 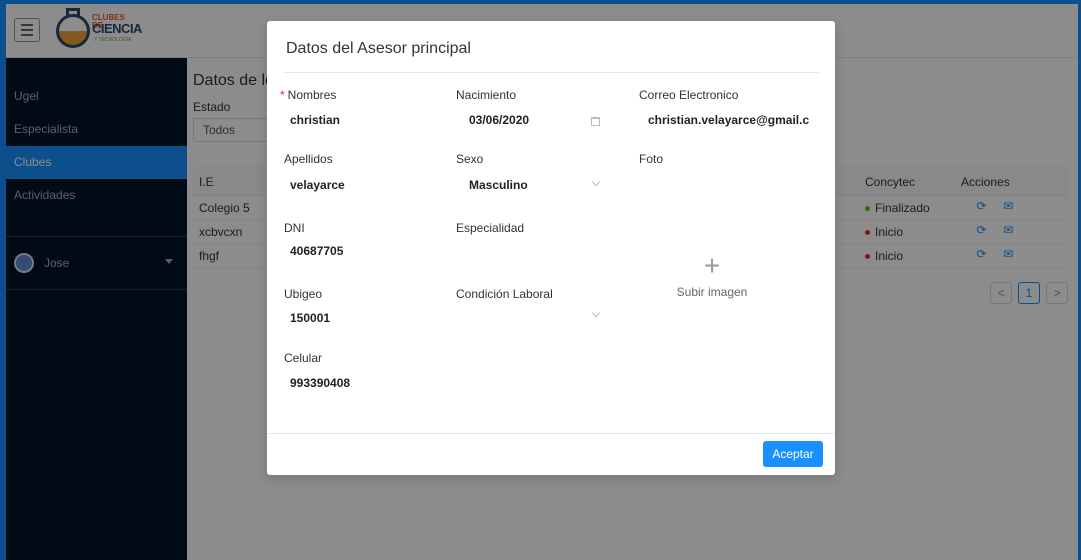 What do you see at coordinates (294, 228) in the screenshot?
I see `dni-label: DNI` at bounding box center [294, 228].